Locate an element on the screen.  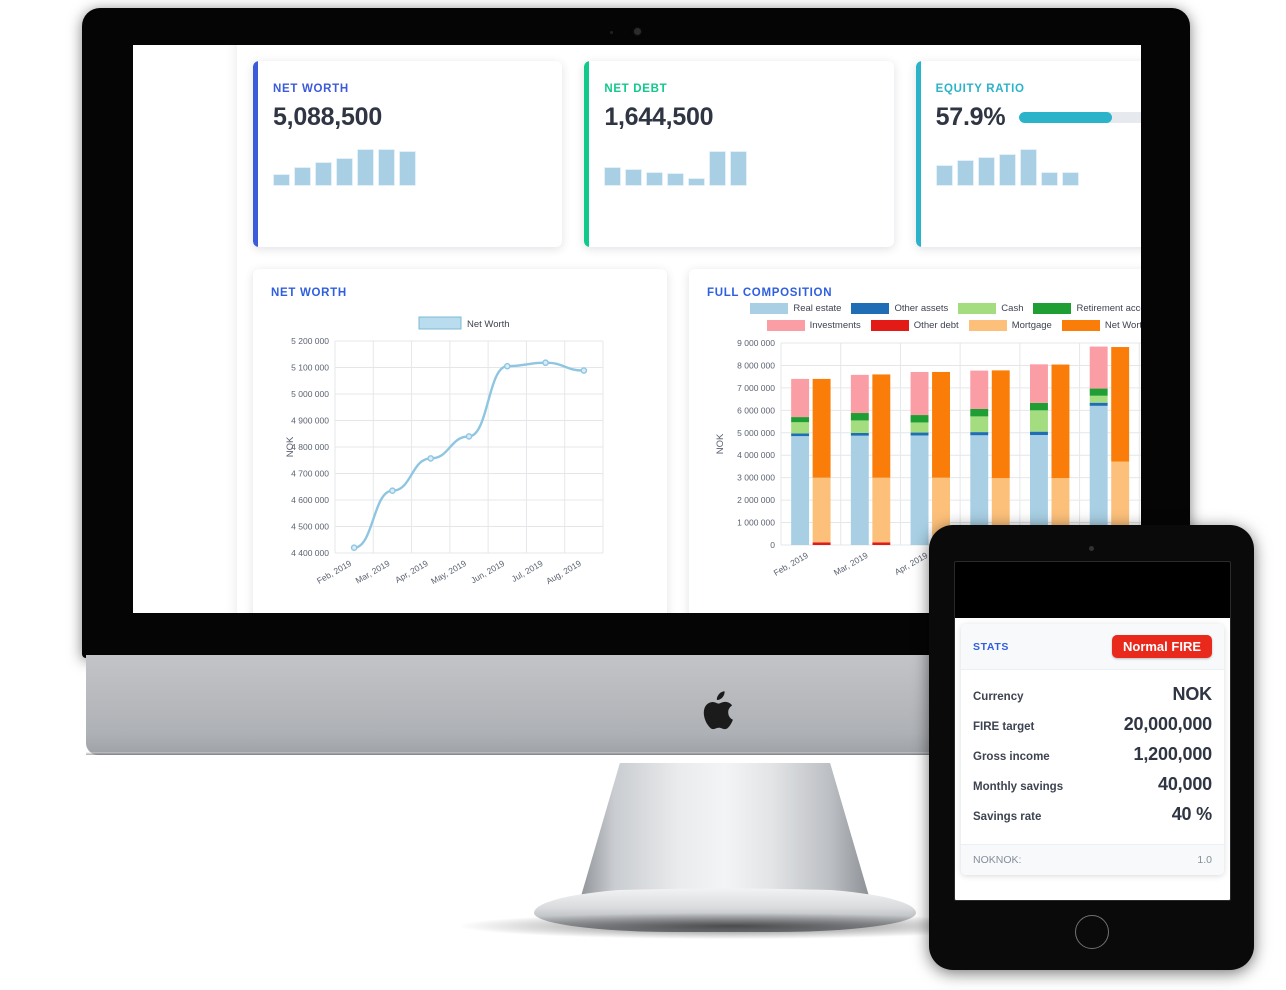
dashboard-sidebar is located at coordinates (185, 329).